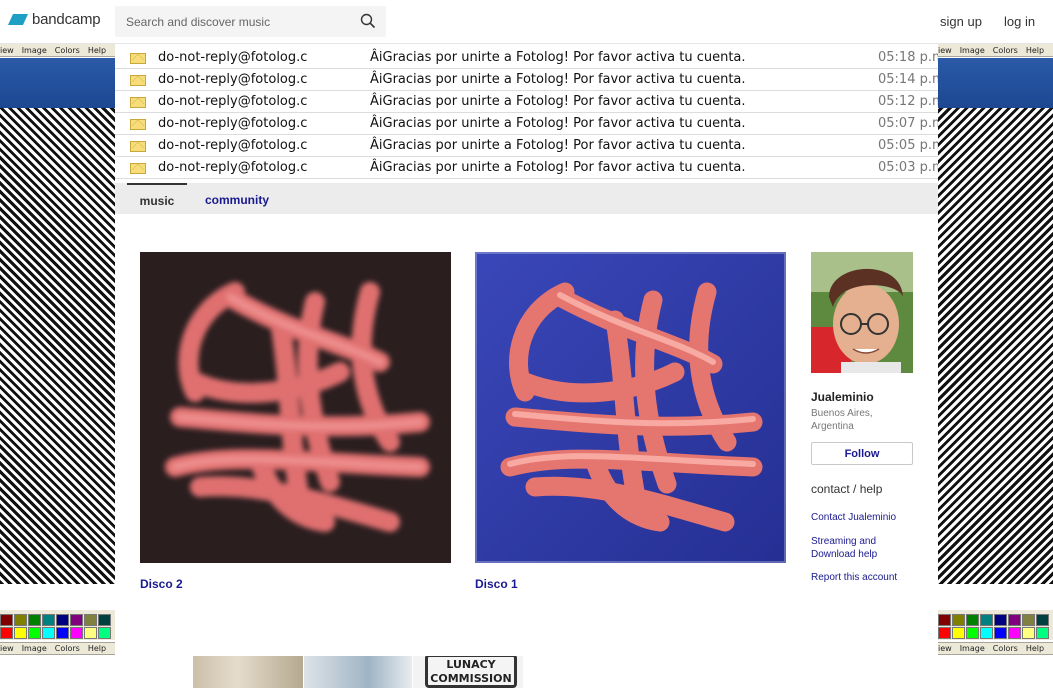 This screenshot has width=1053, height=688. I want to click on sign-line: LUNACY, so click(471, 664).